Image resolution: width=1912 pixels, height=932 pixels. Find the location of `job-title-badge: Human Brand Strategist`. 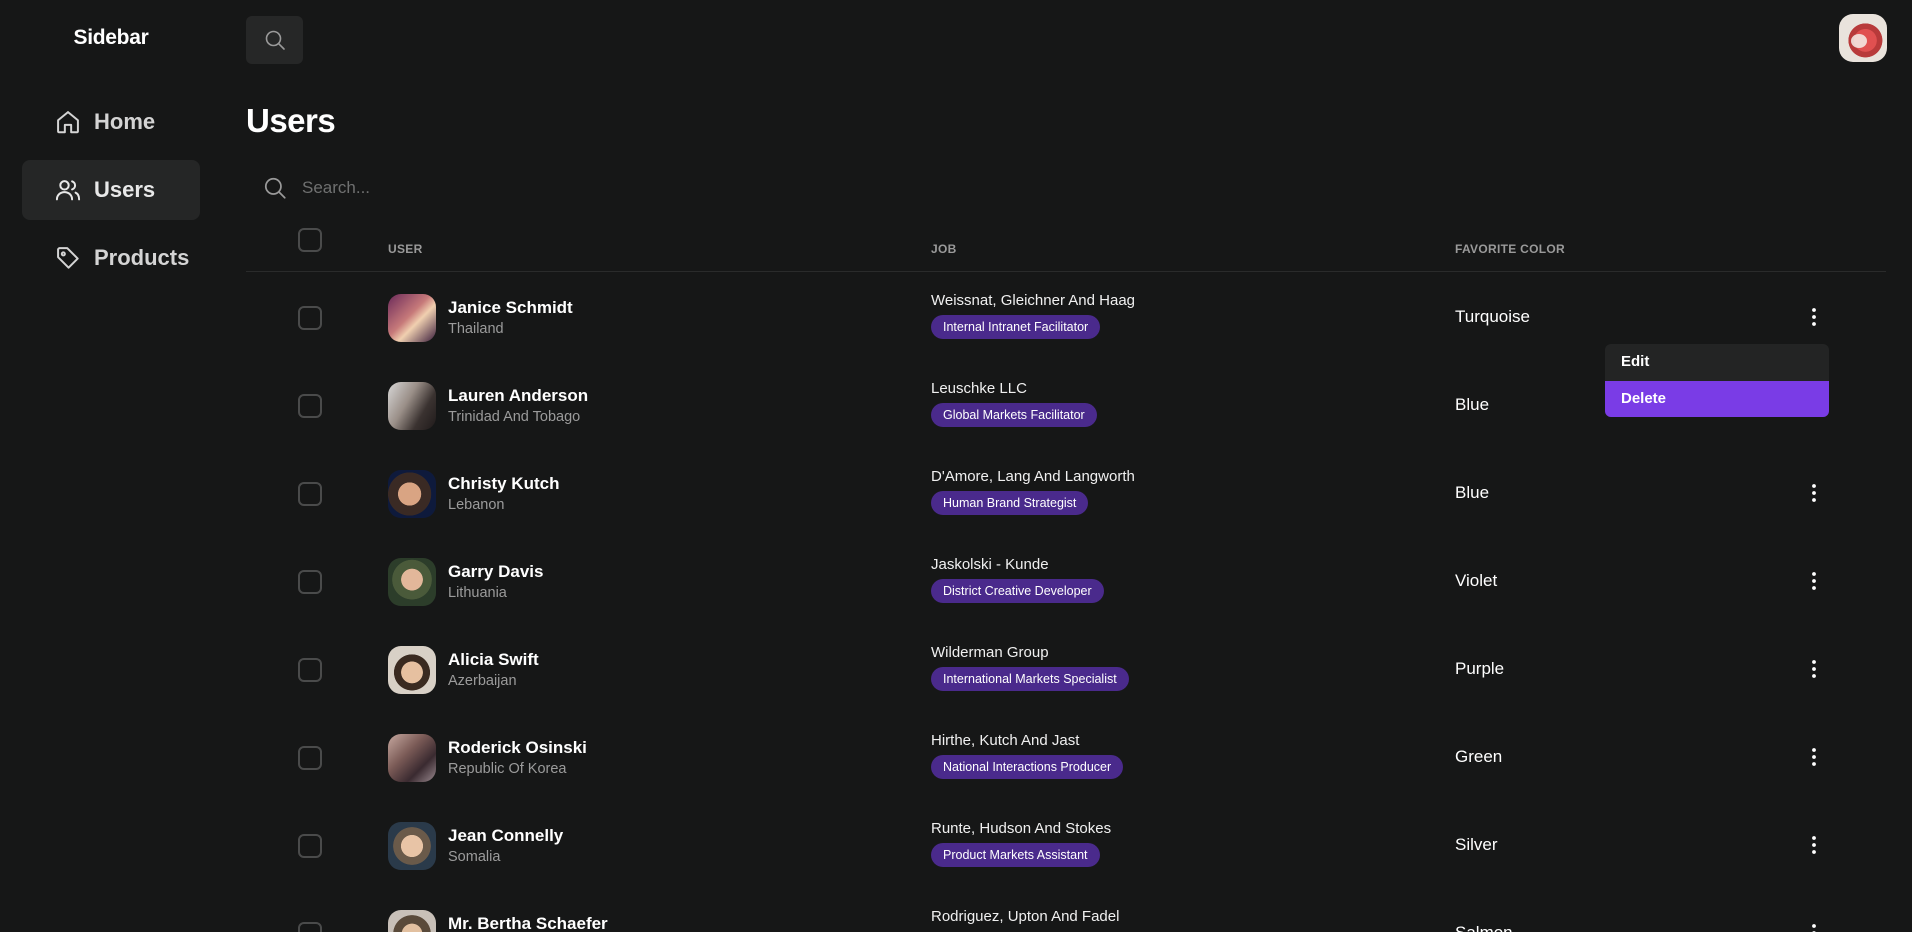

job-title-badge: Human Brand Strategist is located at coordinates (1010, 503).